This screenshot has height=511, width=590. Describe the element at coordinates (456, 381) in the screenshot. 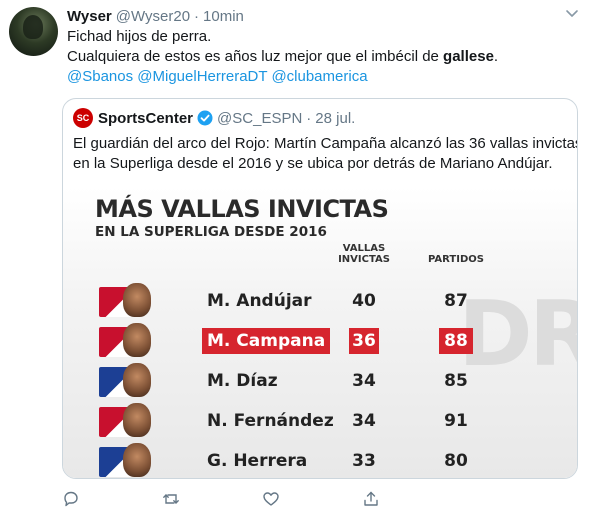

I see `partidos-value: 85` at that location.